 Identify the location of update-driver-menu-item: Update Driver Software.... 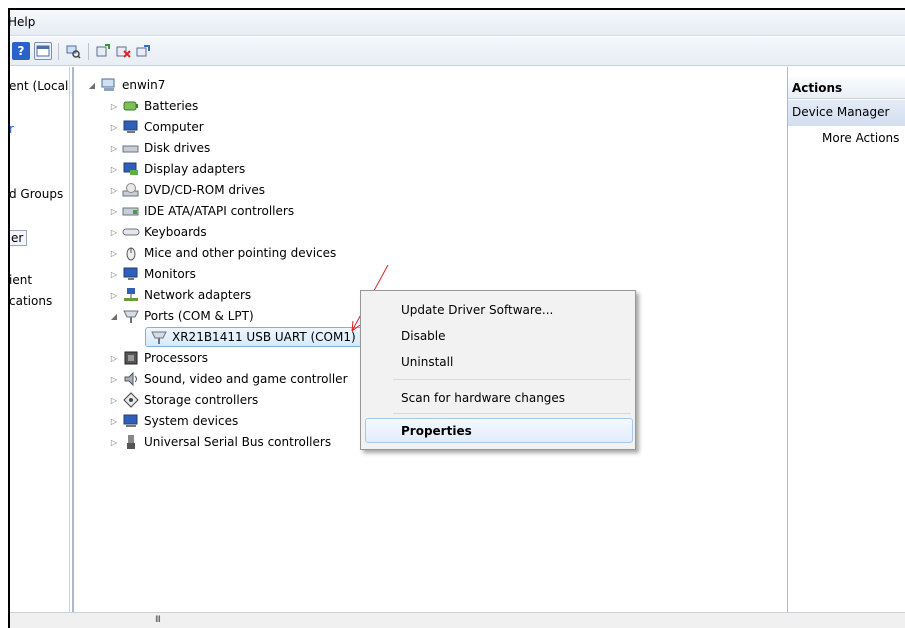
(477, 310).